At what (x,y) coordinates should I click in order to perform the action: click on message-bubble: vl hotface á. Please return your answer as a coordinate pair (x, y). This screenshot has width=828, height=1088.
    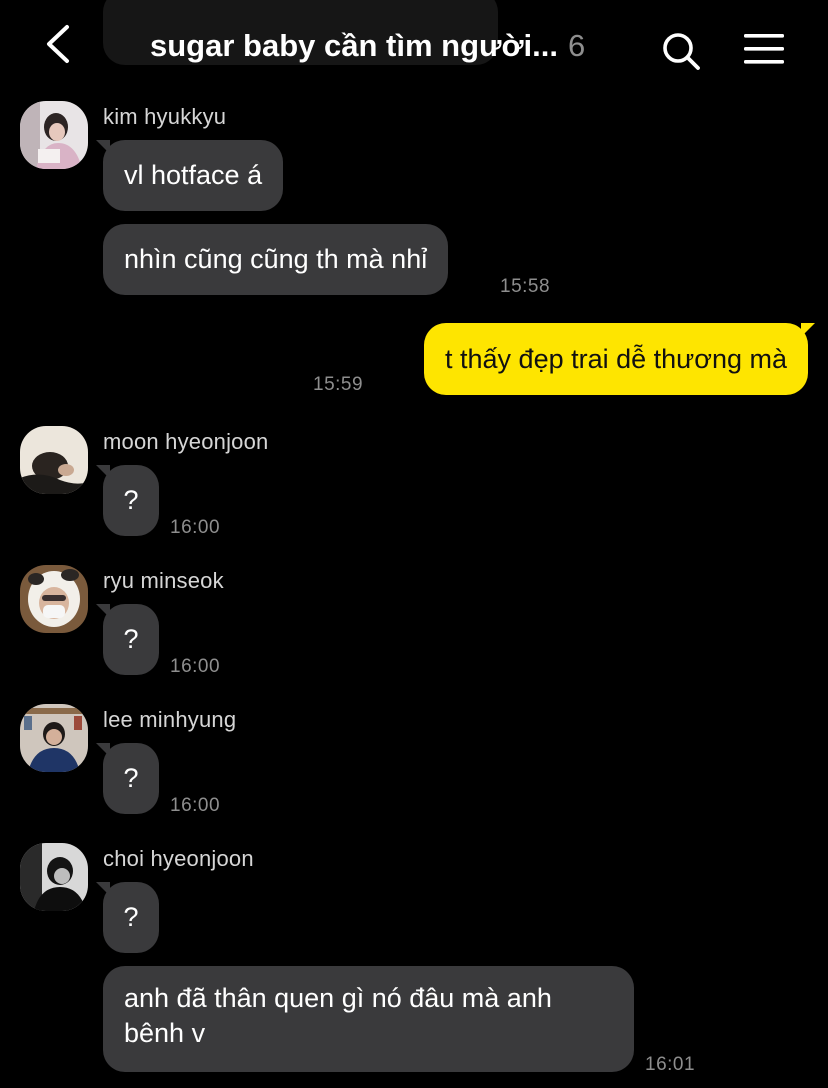
    Looking at the image, I should click on (189, 175).